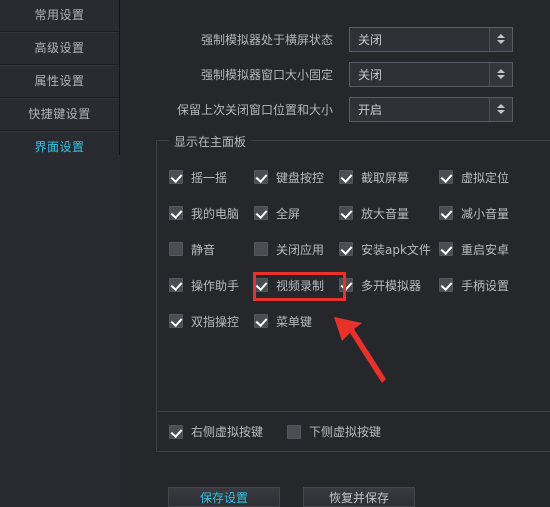 The image size is (550, 507). I want to click on remember-window-dropdown: 开启, so click(431, 109).